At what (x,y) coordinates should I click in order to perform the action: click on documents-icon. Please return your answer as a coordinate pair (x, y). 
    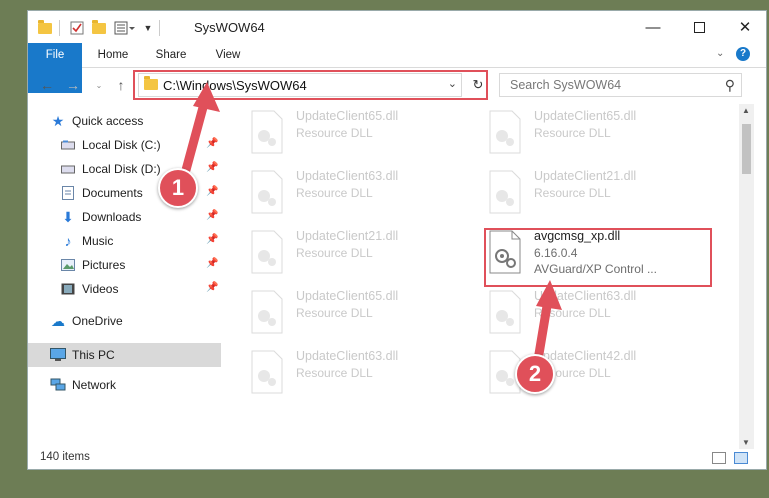
    Looking at the image, I should click on (68, 193).